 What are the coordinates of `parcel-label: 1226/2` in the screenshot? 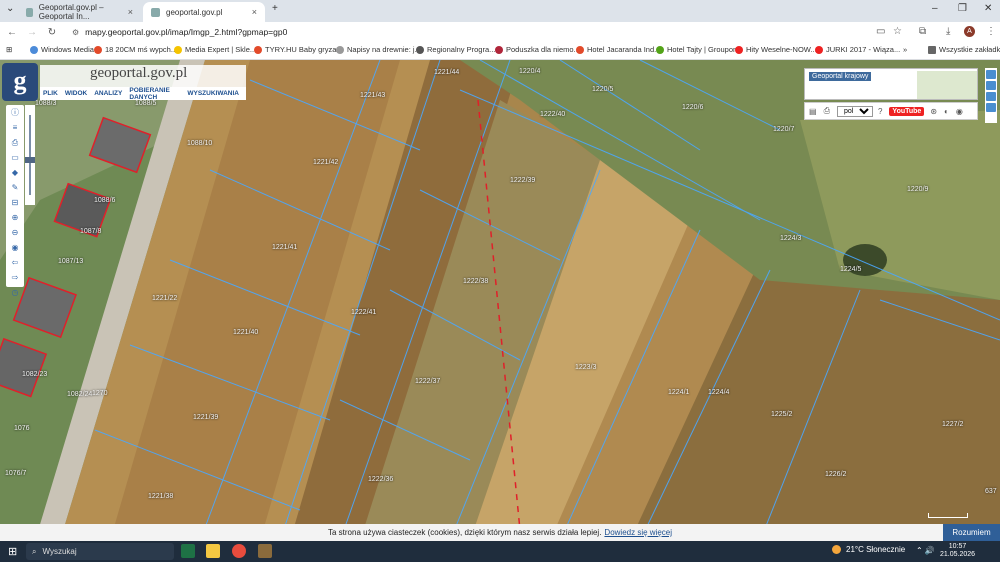 It's located at (836, 474).